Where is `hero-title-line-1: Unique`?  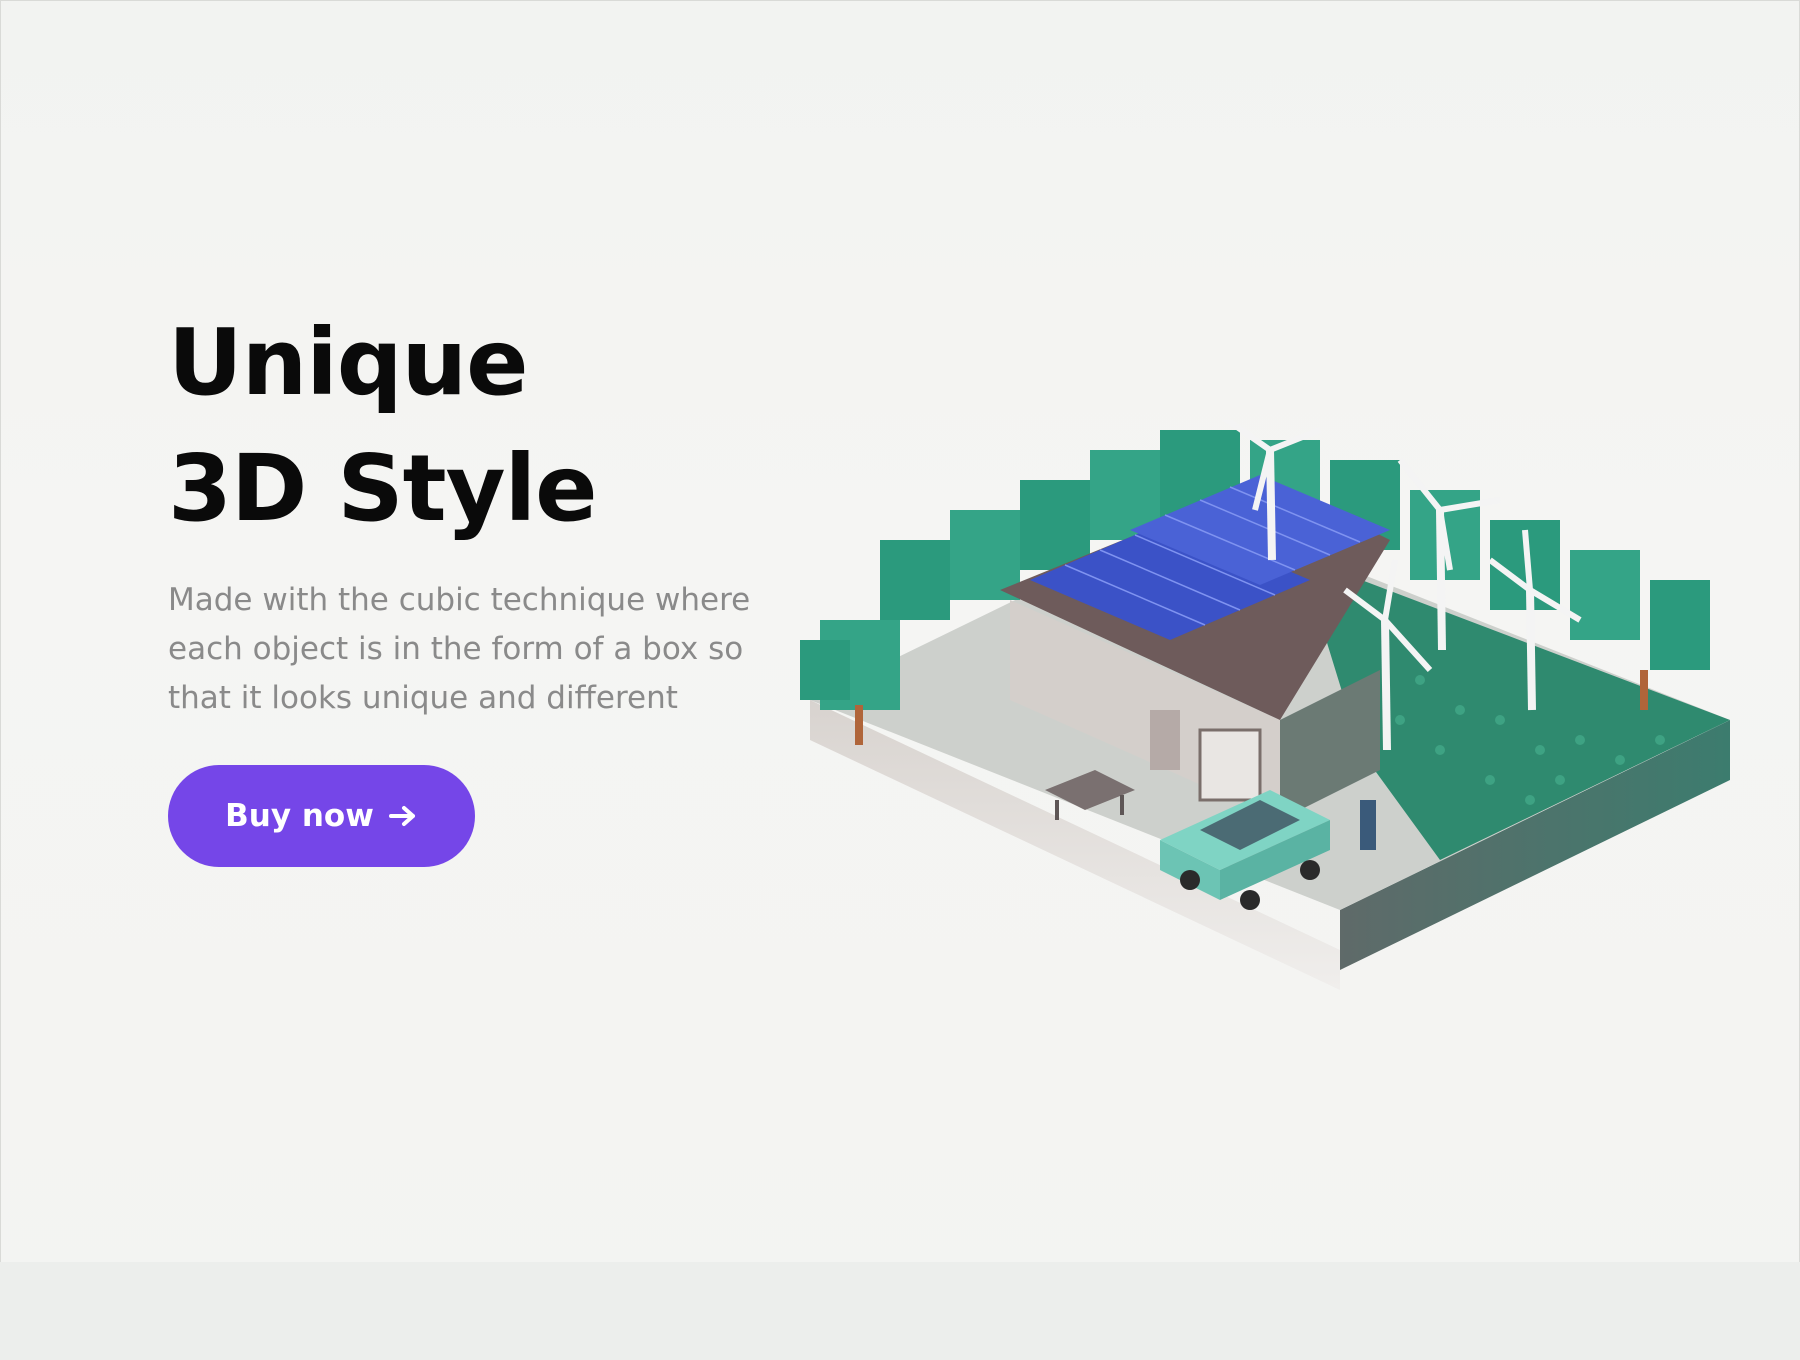 hero-title-line-1: Unique is located at coordinates (348, 362).